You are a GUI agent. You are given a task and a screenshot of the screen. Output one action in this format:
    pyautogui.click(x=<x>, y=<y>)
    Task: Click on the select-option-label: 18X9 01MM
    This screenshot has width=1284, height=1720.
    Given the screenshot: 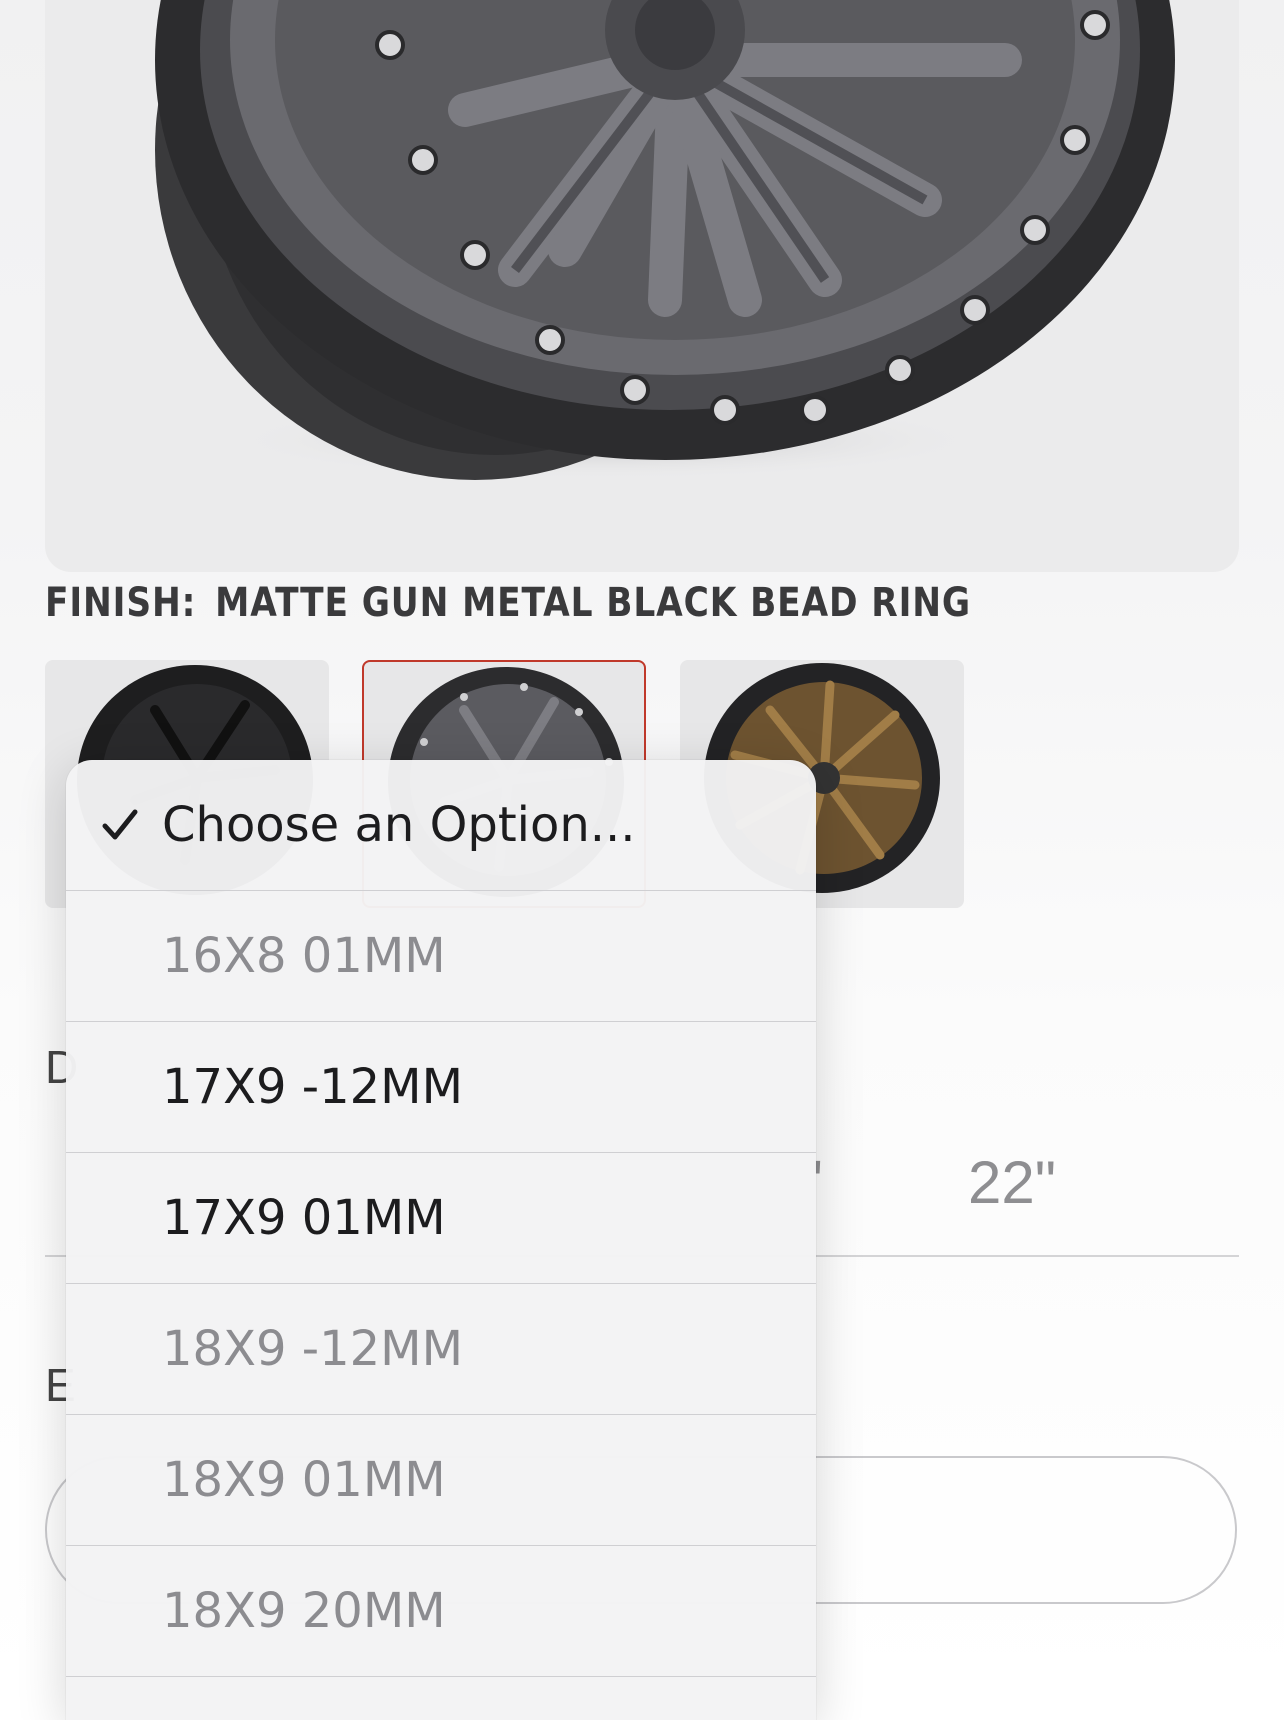 What is the action you would take?
    pyautogui.click(x=304, y=1480)
    